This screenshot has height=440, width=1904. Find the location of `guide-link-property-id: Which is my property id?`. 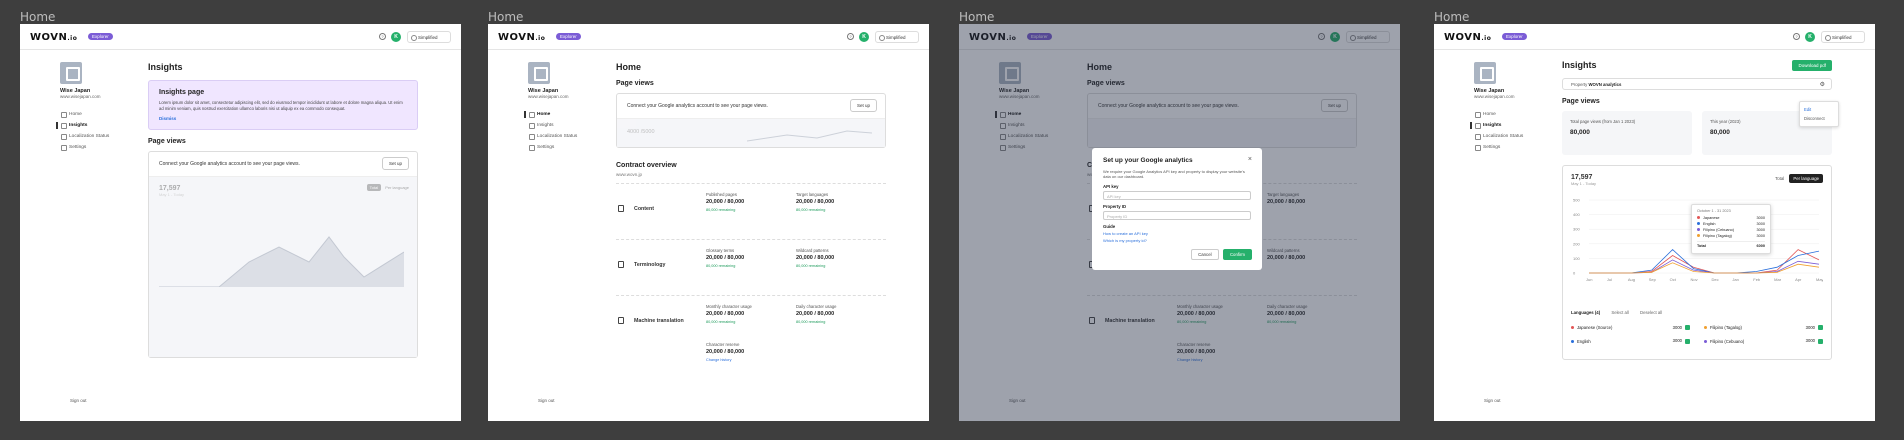

guide-link-property-id: Which is my property id? is located at coordinates (1177, 240).